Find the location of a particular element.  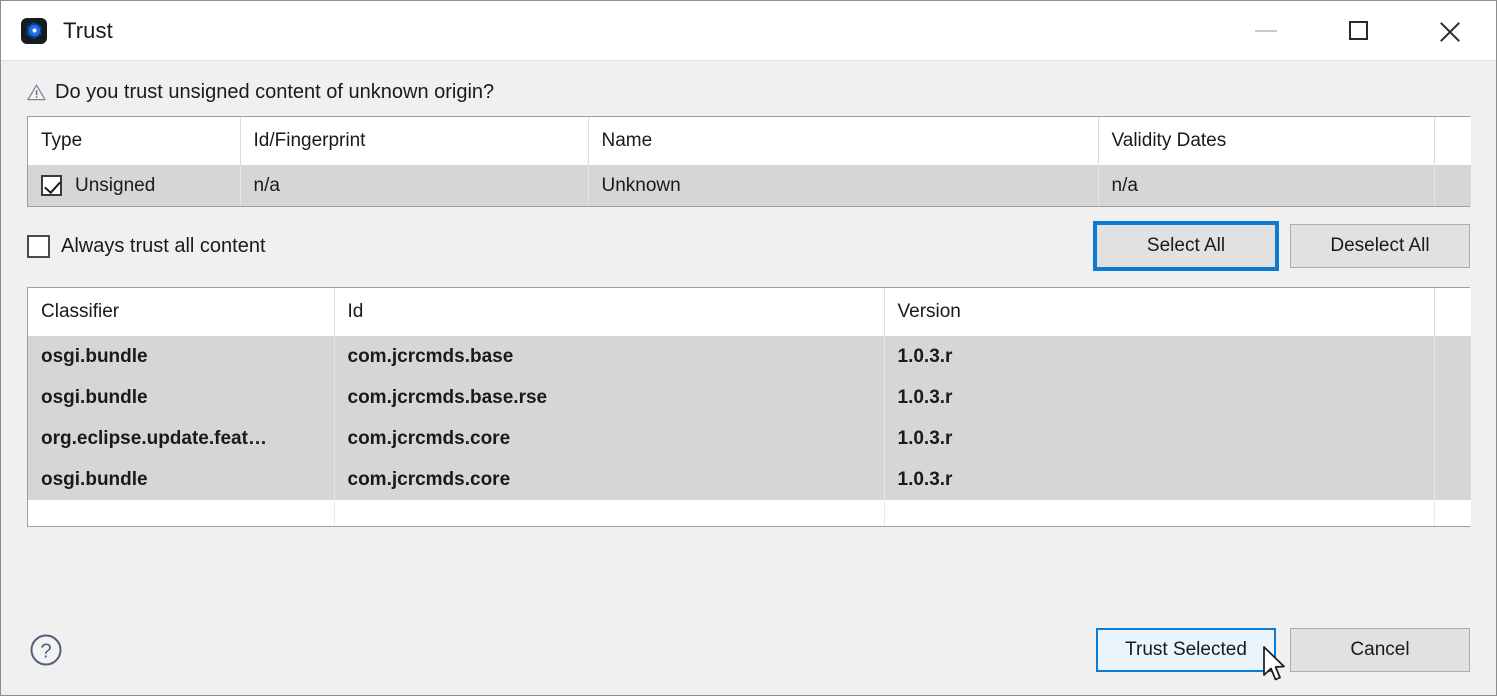

selection-button-group: Select All Deselect All is located at coordinates (1281, 246).